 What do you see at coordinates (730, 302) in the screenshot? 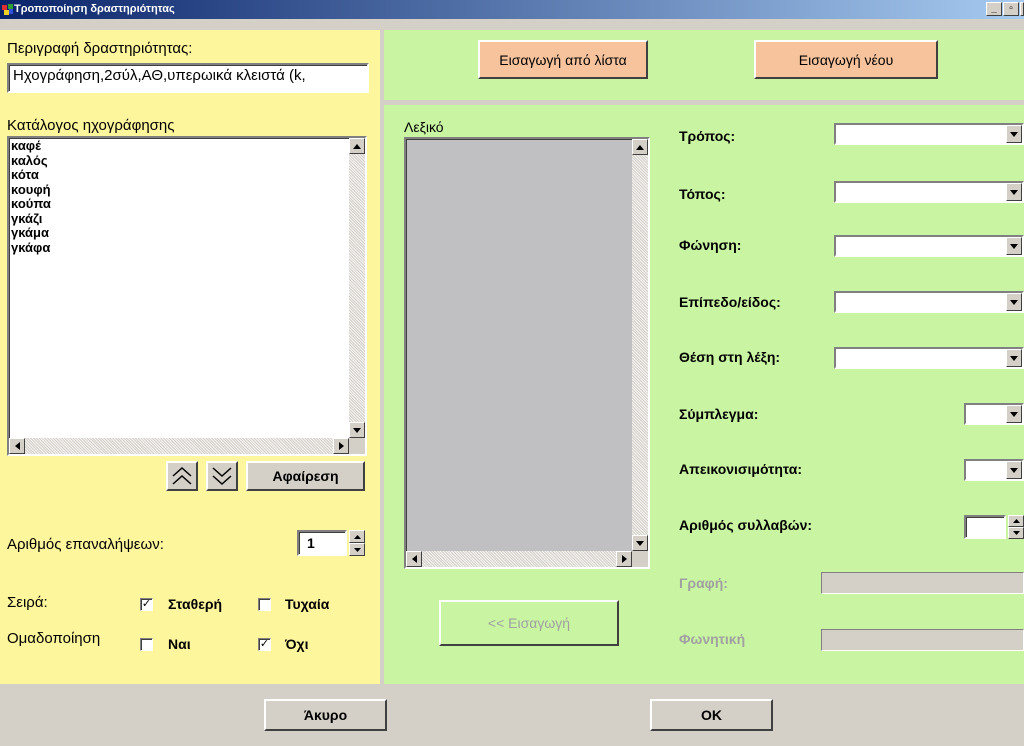
I see `level-label: Επίπεδο/είδος:` at bounding box center [730, 302].